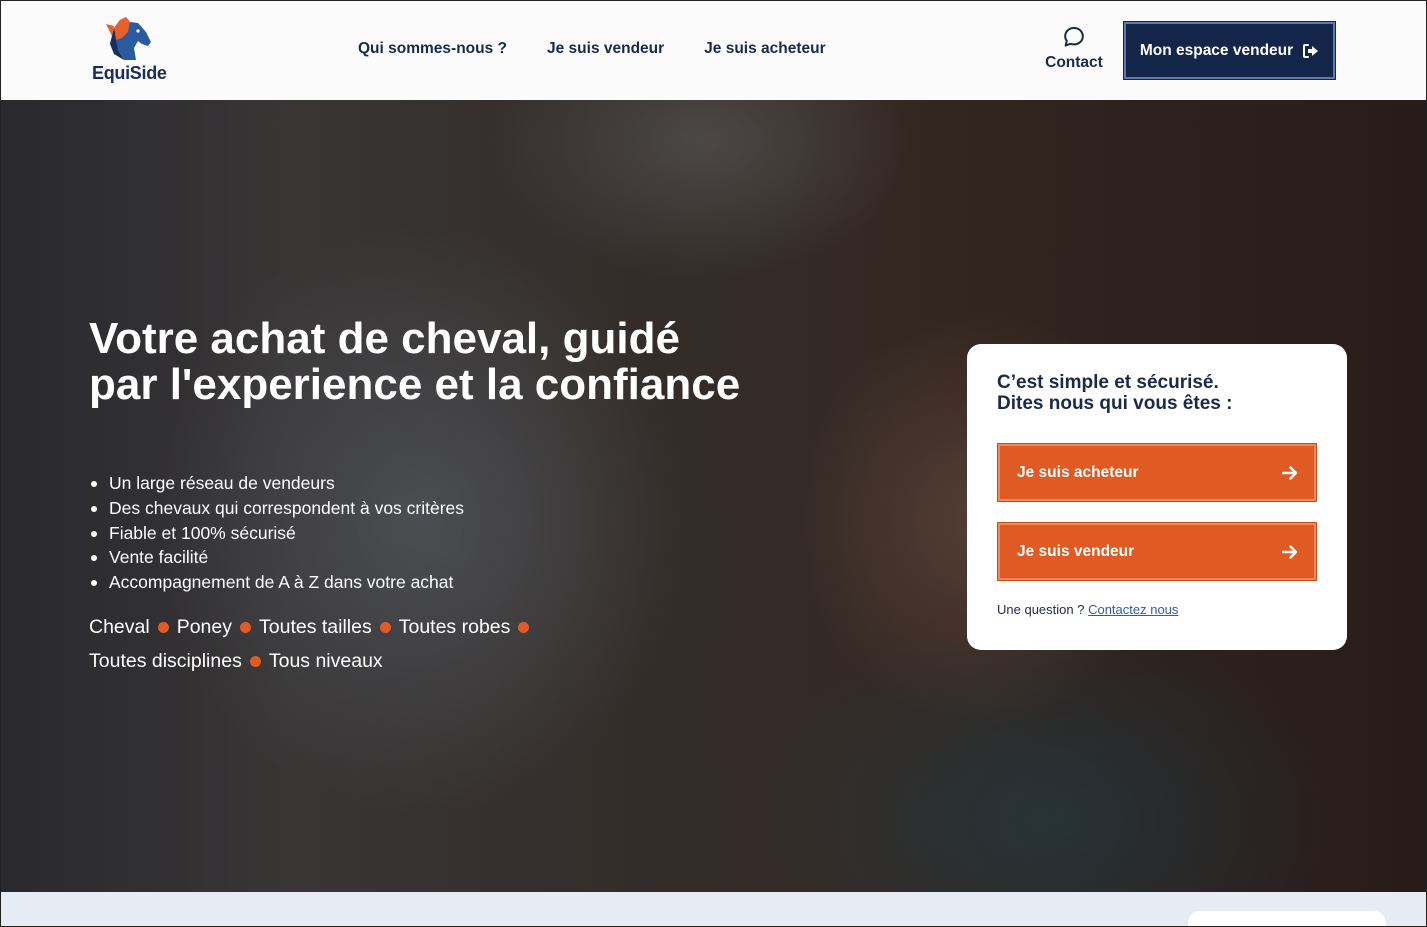 Image resolution: width=1427 pixels, height=927 pixels. I want to click on buyer-button: Je suis acheteur, so click(1157, 472).